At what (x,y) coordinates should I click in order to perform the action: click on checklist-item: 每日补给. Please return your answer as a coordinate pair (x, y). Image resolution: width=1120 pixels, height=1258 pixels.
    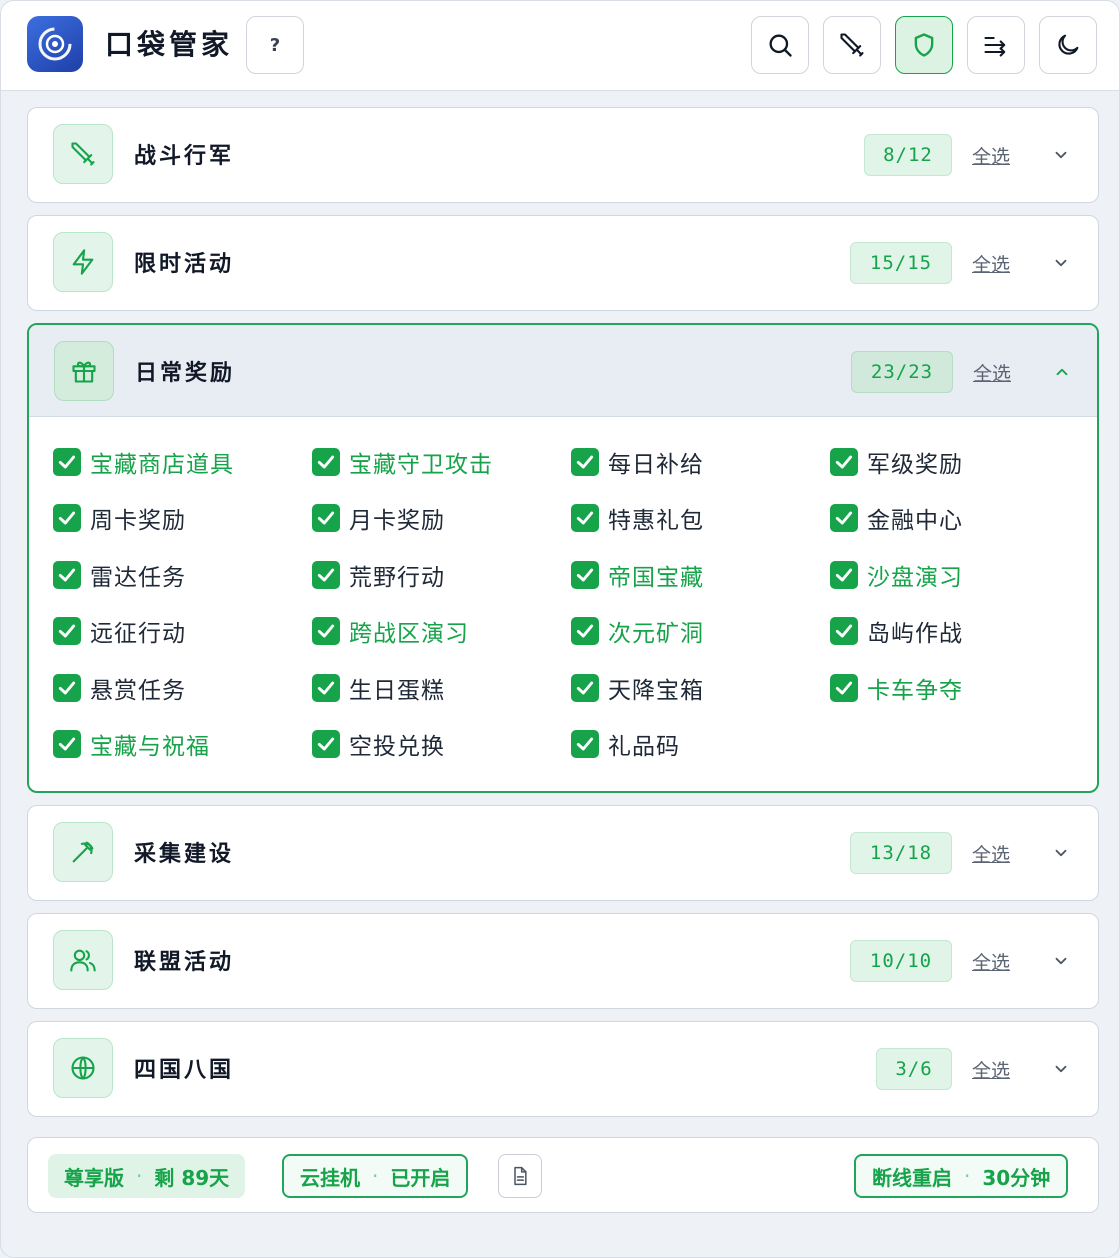
    Looking at the image, I should click on (637, 462).